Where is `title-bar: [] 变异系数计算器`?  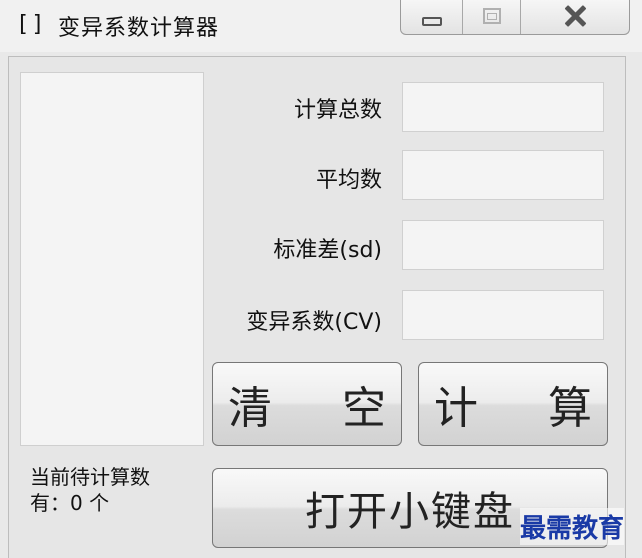
title-bar: [] 变异系数计算器 is located at coordinates (321, 26).